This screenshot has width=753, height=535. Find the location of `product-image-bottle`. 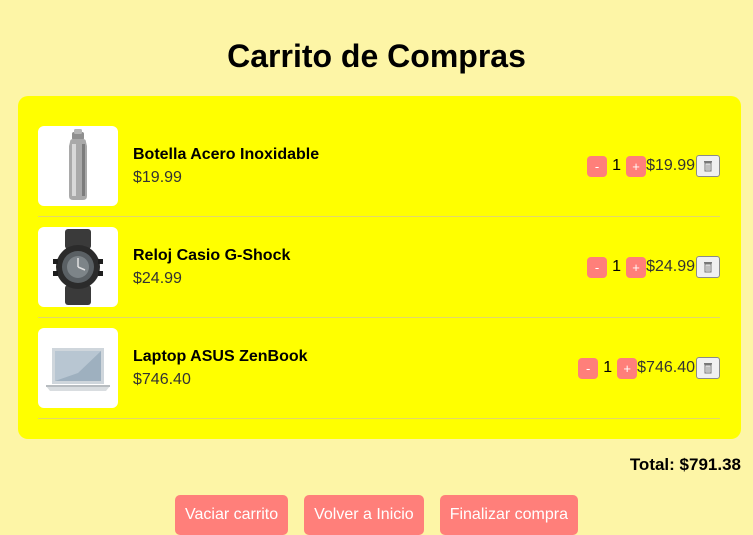

product-image-bottle is located at coordinates (78, 166).